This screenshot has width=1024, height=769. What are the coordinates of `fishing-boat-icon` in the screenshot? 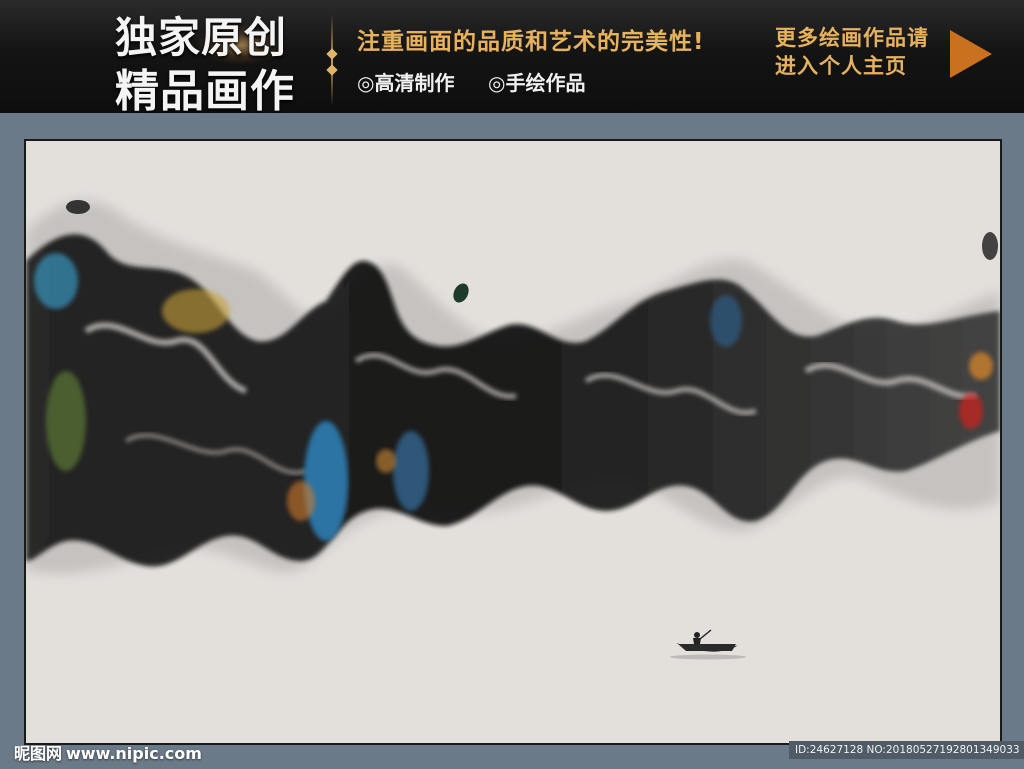 It's located at (708, 644).